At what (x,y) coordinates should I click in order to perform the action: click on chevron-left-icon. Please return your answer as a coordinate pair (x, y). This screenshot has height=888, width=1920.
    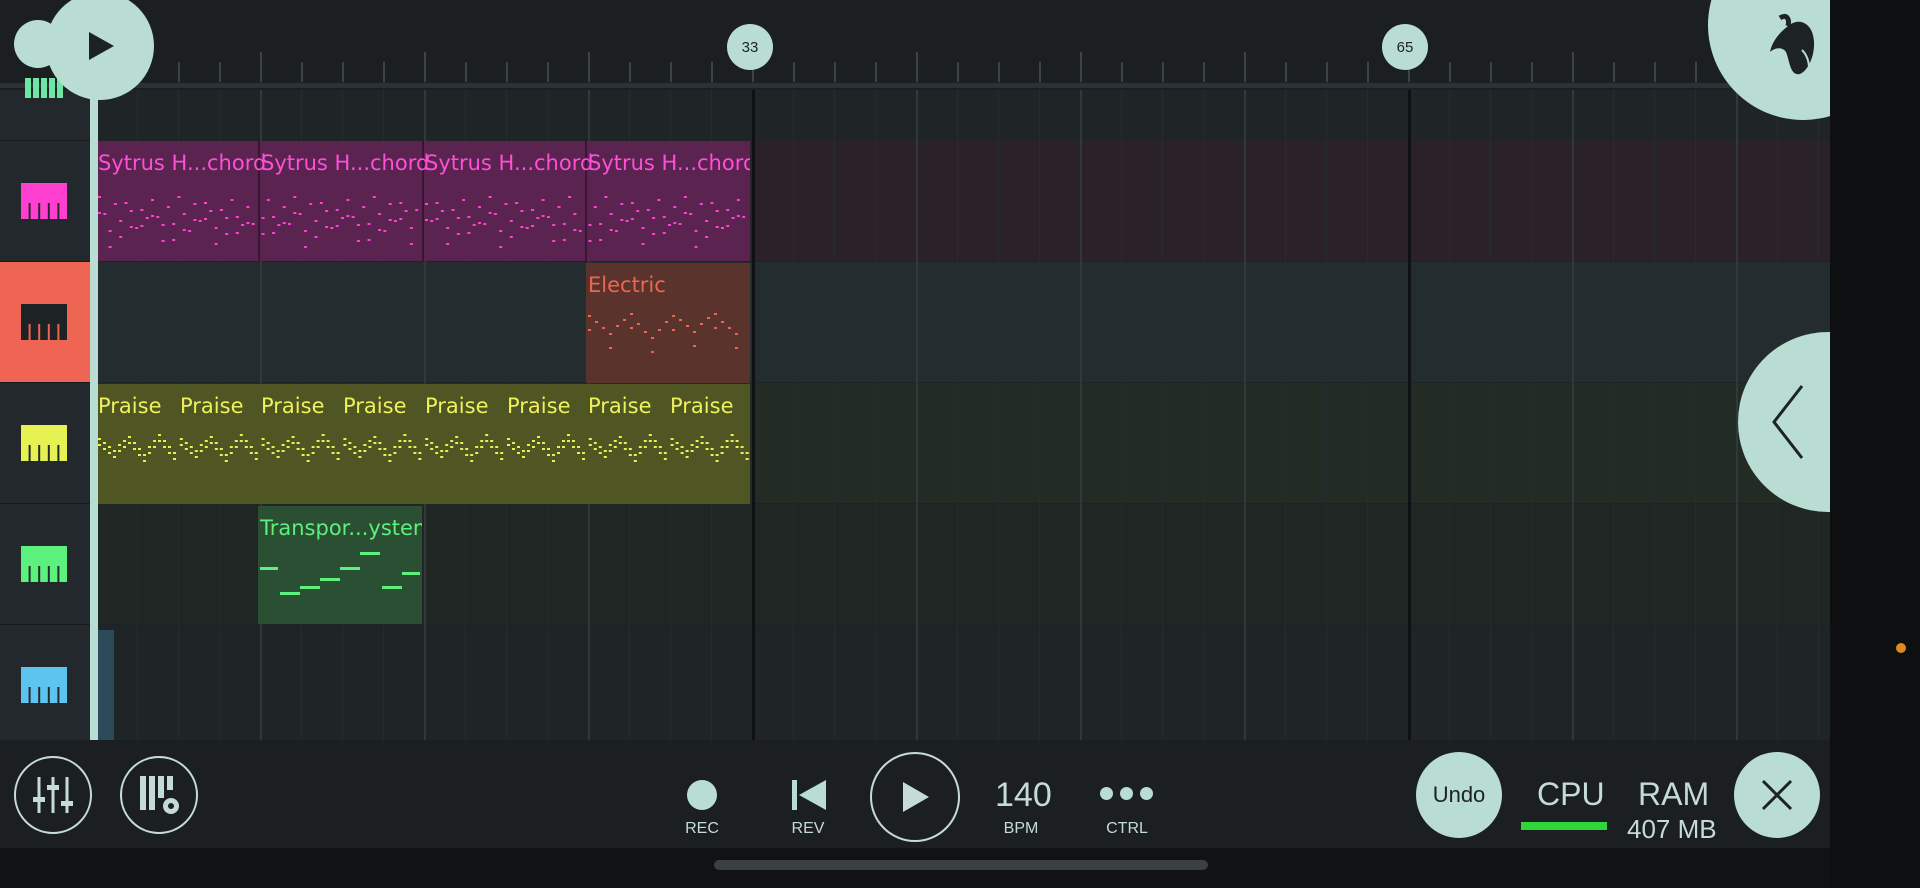
    Looking at the image, I should click on (1788, 422).